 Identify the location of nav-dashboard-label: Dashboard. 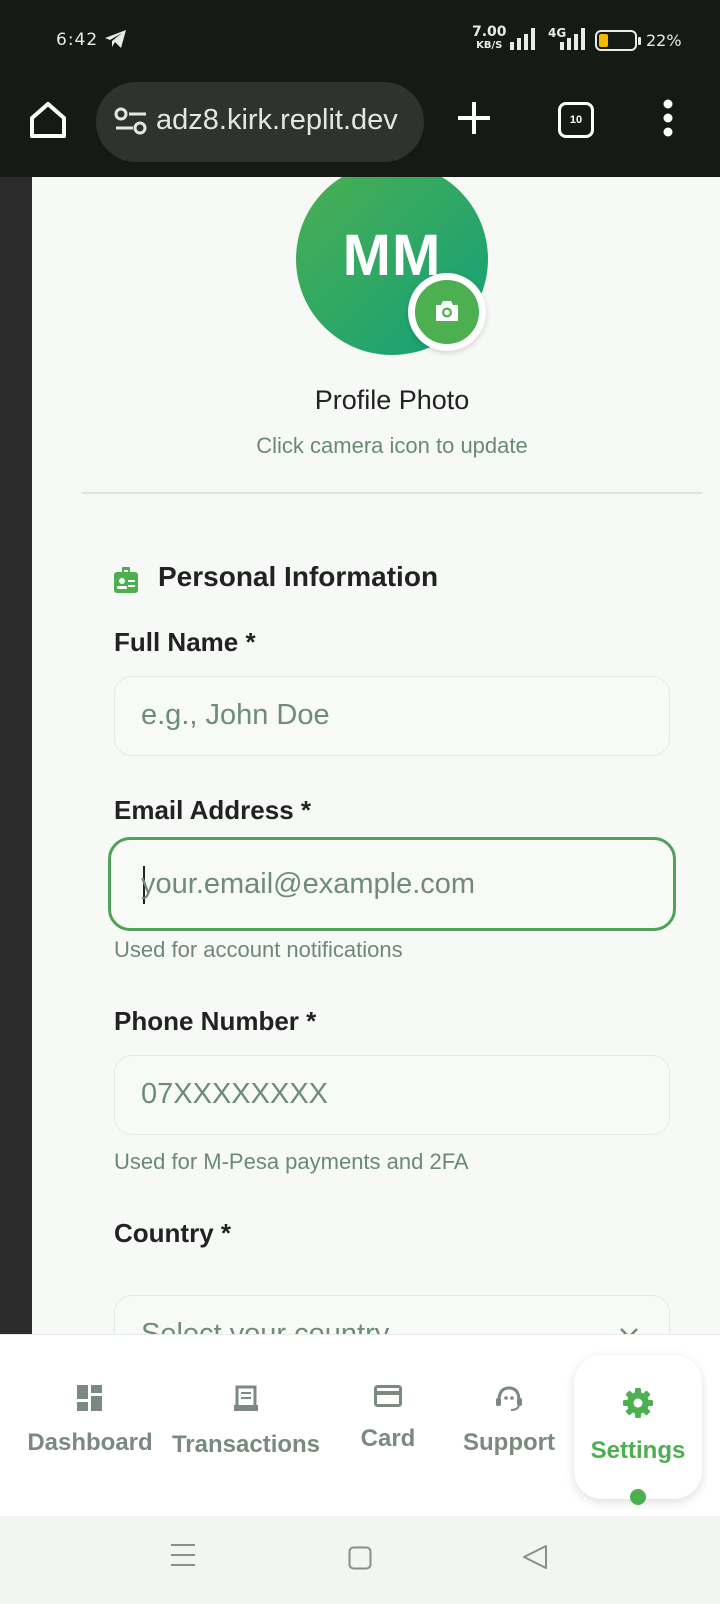
(90, 1442).